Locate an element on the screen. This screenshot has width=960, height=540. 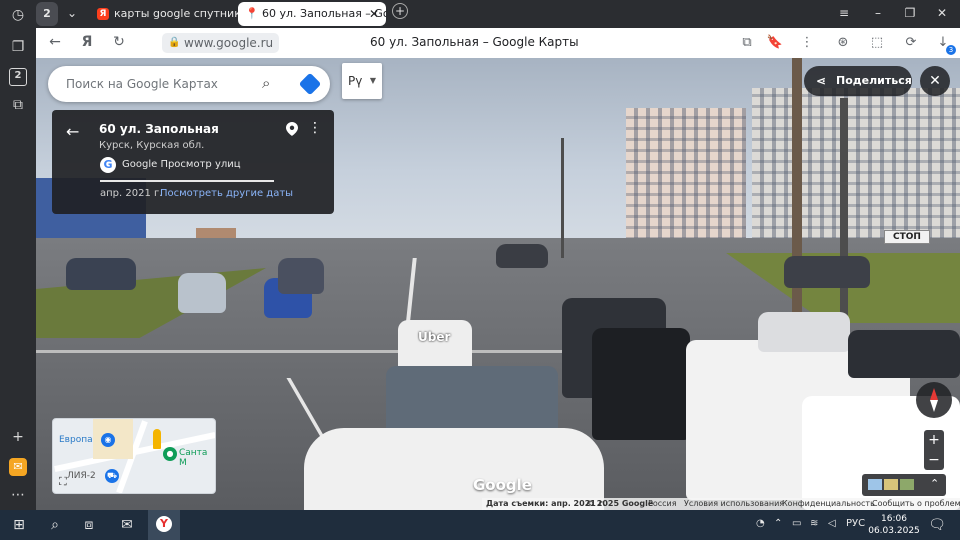
url-field: 🔒 www.google.ru is located at coordinates (221, 43).